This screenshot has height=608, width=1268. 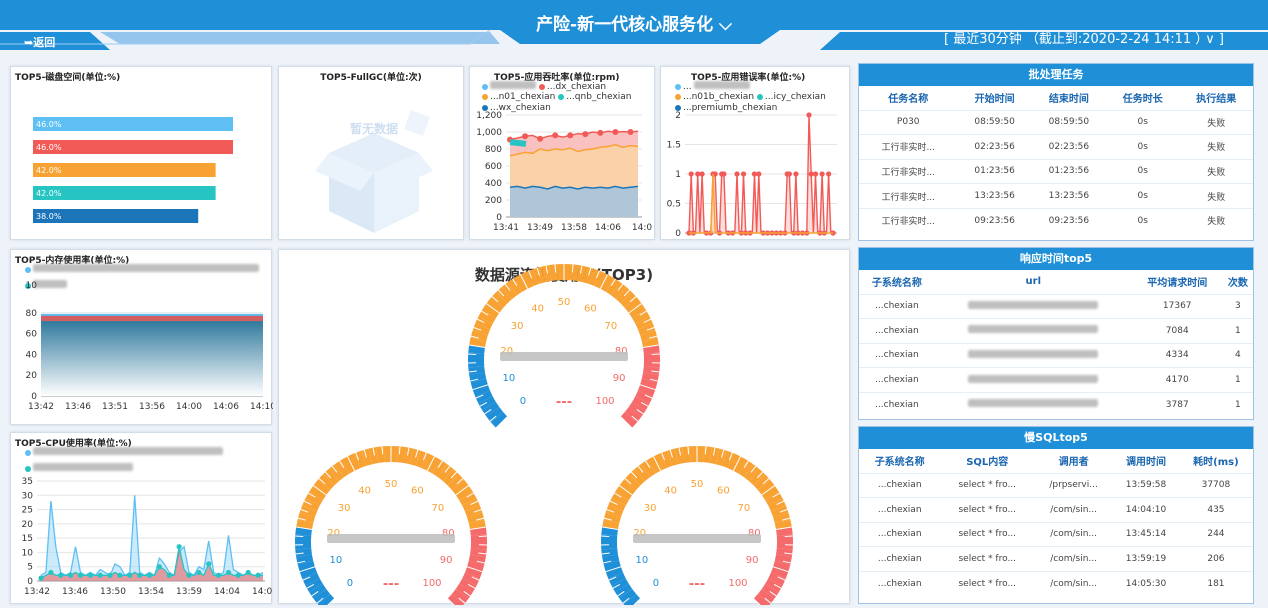 I want to click on table-row: ...chexian 17367 3, so click(x=1056, y=306).